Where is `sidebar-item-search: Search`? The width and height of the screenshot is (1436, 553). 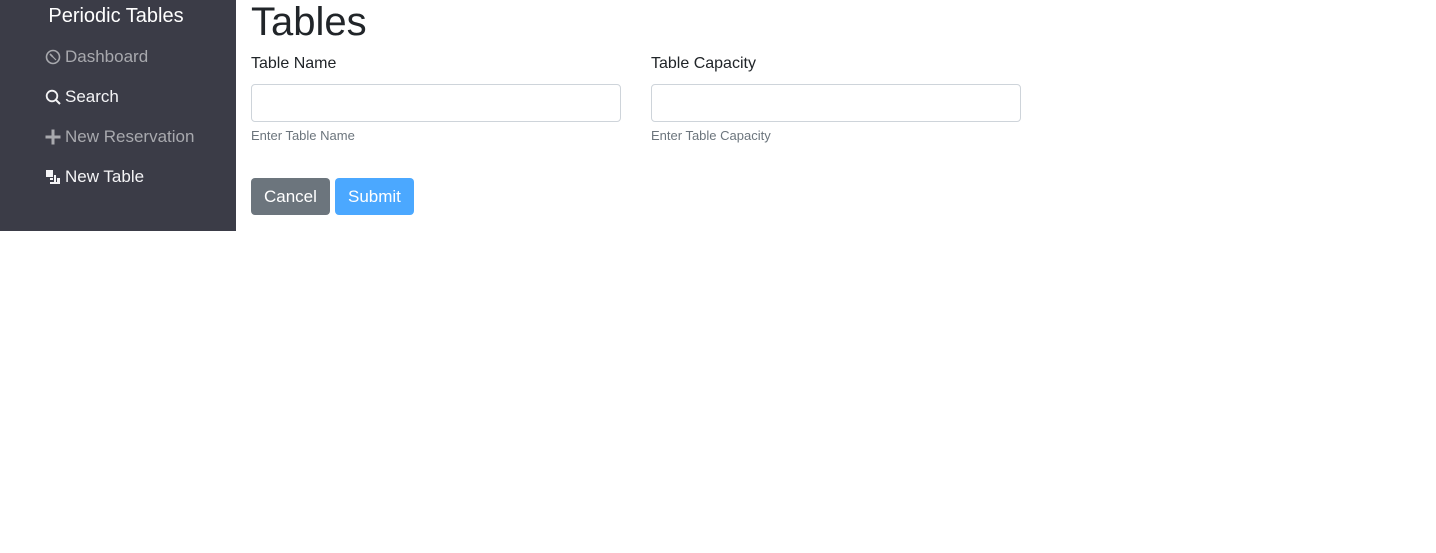 sidebar-item-search: Search is located at coordinates (119, 97).